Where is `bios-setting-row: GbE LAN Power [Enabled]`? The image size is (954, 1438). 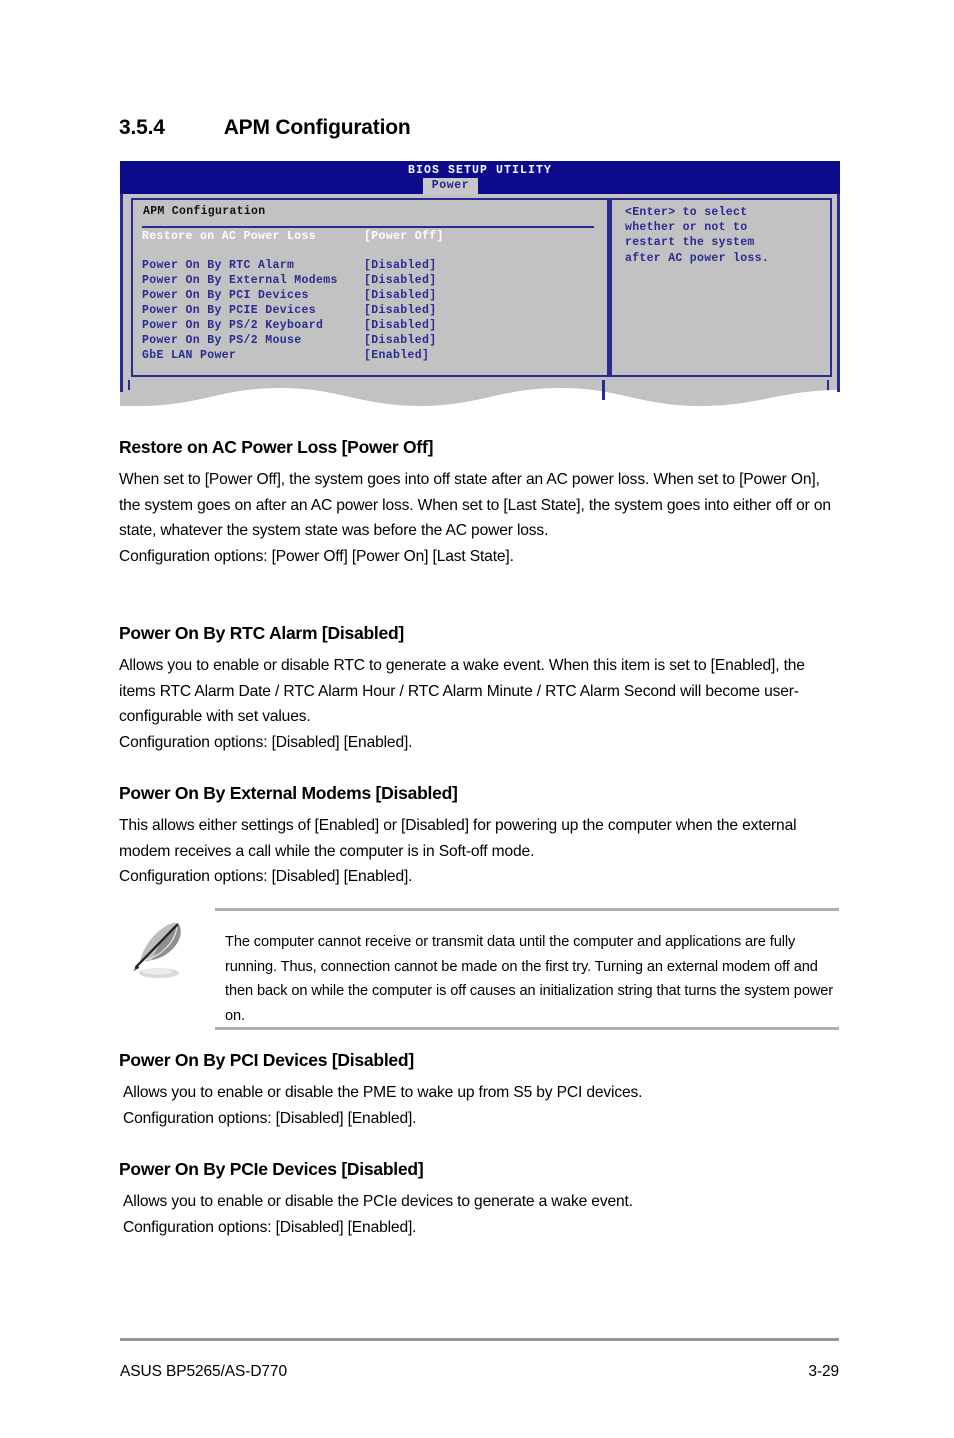
bios-setting-row: GbE LAN Power [Enabled] is located at coordinates (369, 356).